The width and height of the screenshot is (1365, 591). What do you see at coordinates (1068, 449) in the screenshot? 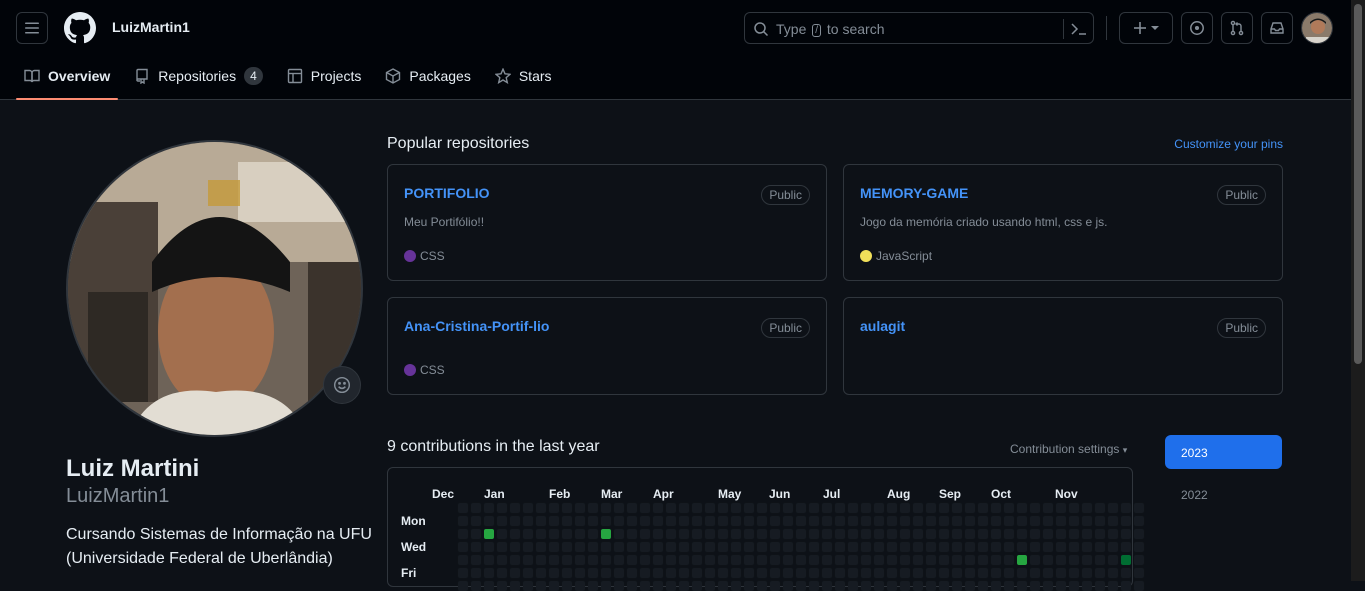
I see `contribution-settings-dropdown: Contribution settings ▾` at bounding box center [1068, 449].